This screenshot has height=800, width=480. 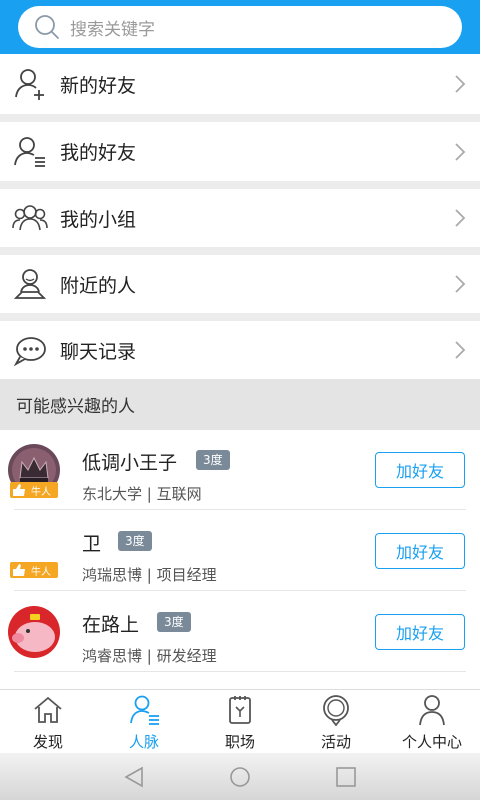 What do you see at coordinates (149, 575) in the screenshot?
I see `person-info: 鸿瑞思博 | 项目经理` at bounding box center [149, 575].